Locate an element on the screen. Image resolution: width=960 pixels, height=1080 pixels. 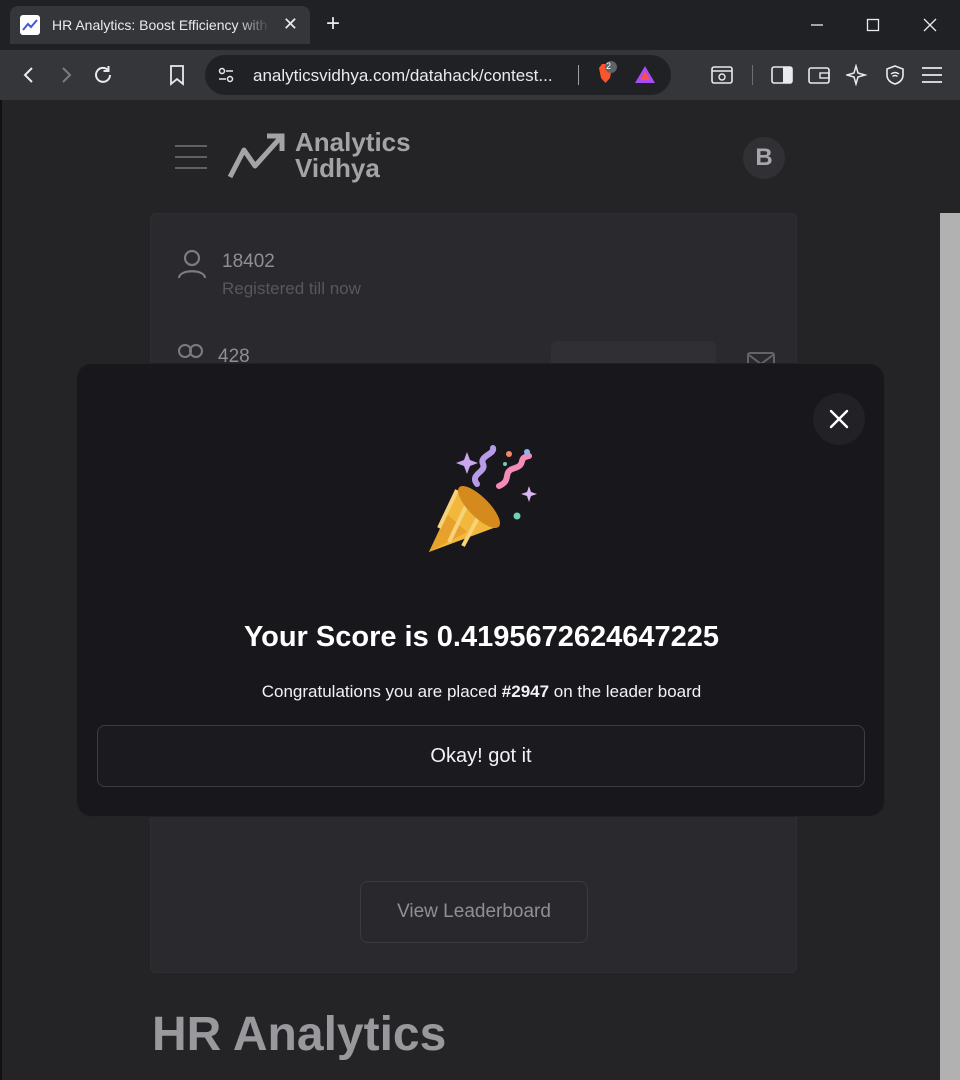
minimize-icon is located at coordinates (817, 25).